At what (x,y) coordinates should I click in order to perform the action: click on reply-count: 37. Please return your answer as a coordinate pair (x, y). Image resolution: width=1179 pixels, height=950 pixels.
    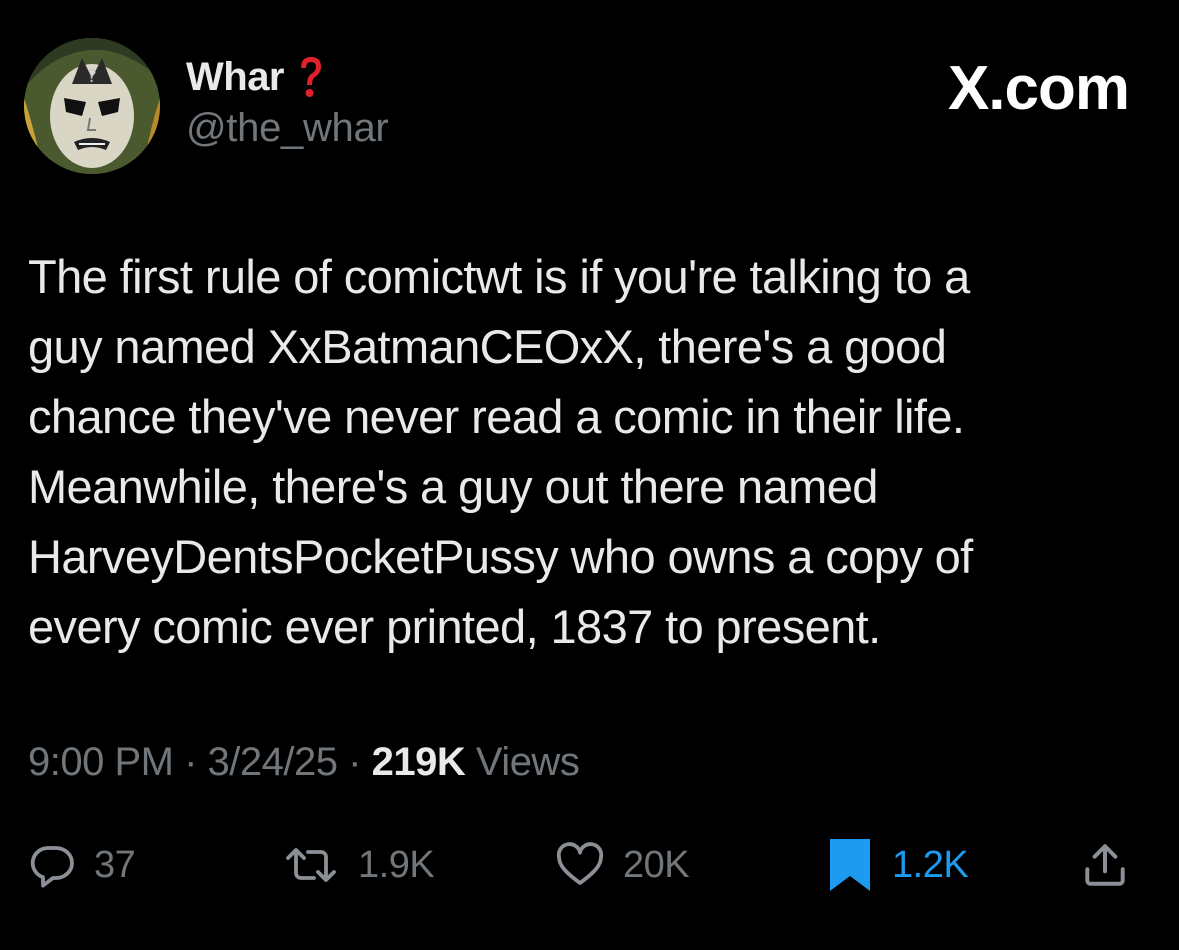
    Looking at the image, I should click on (115, 864).